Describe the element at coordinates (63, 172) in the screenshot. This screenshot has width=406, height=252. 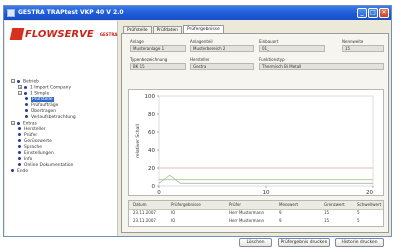
I see `tree-item: Ende` at that location.